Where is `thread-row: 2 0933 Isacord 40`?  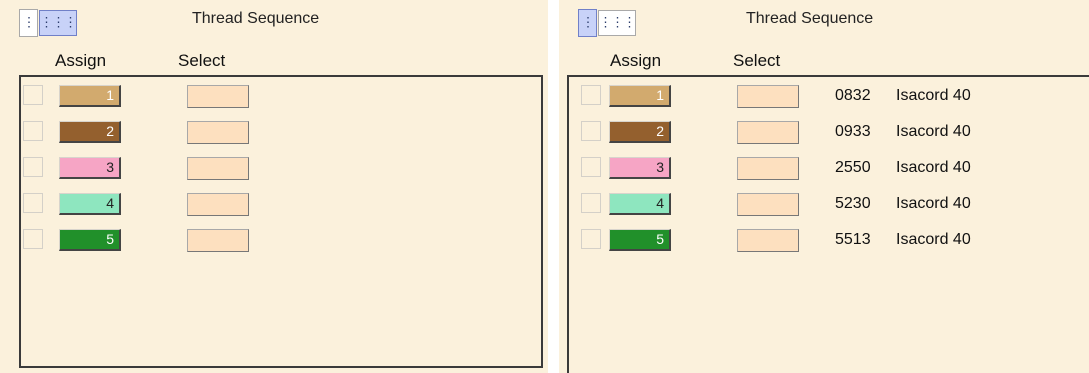
thread-row: 2 0933 Isacord 40 is located at coordinates (829, 130).